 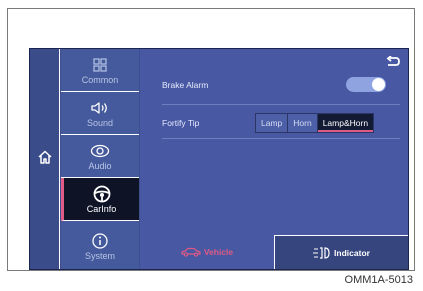 What do you see at coordinates (100, 122) in the screenshot?
I see `sidebar-item-label: Sound` at bounding box center [100, 122].